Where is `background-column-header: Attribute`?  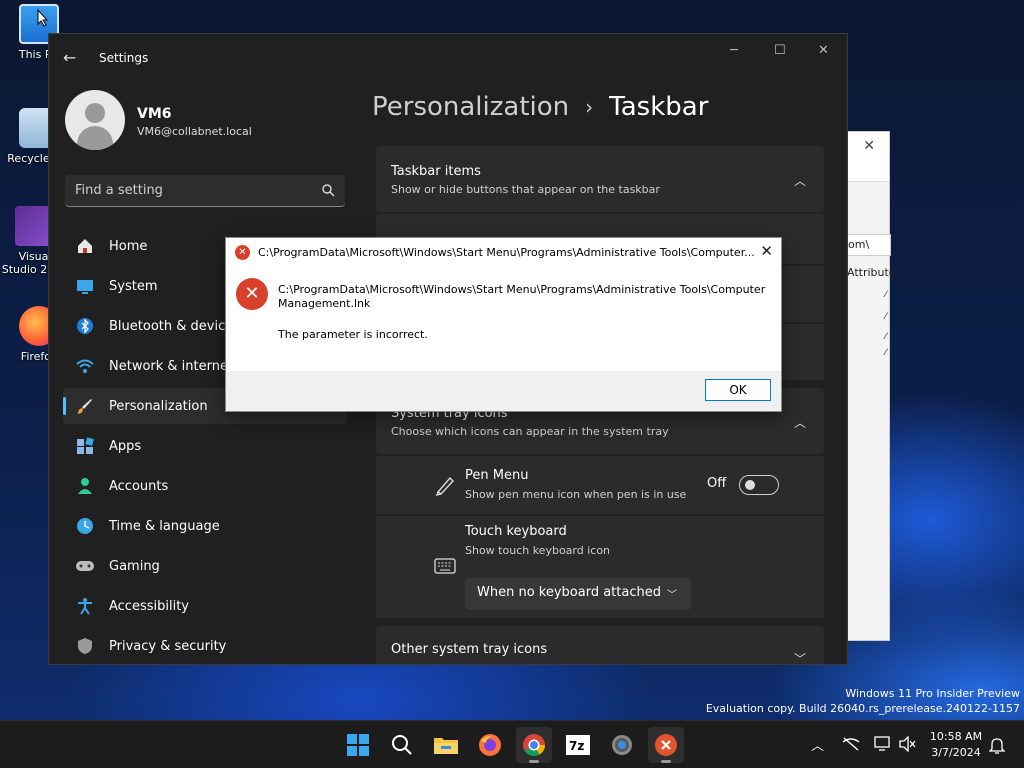 background-column-header: Attribute is located at coordinates (871, 272).